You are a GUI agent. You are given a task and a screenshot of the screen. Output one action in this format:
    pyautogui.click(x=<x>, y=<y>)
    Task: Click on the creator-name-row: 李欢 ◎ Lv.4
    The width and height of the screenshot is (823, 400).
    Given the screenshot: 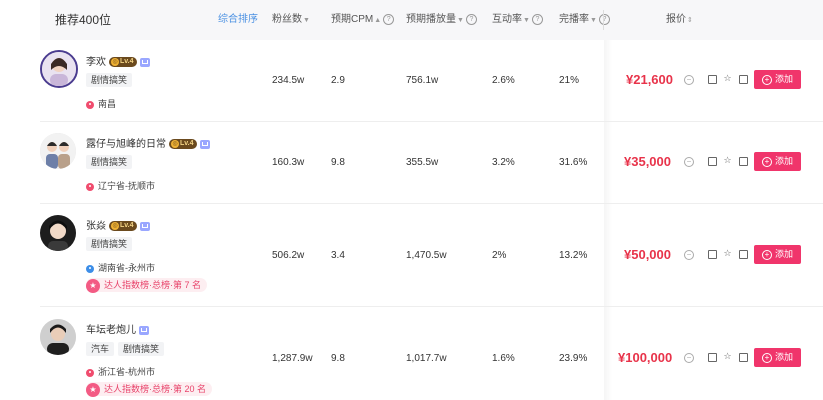 What is the action you would take?
    pyautogui.click(x=118, y=60)
    